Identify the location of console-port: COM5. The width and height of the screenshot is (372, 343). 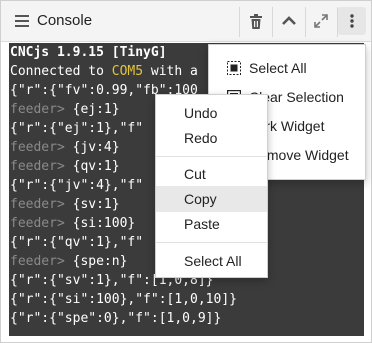
(127, 71).